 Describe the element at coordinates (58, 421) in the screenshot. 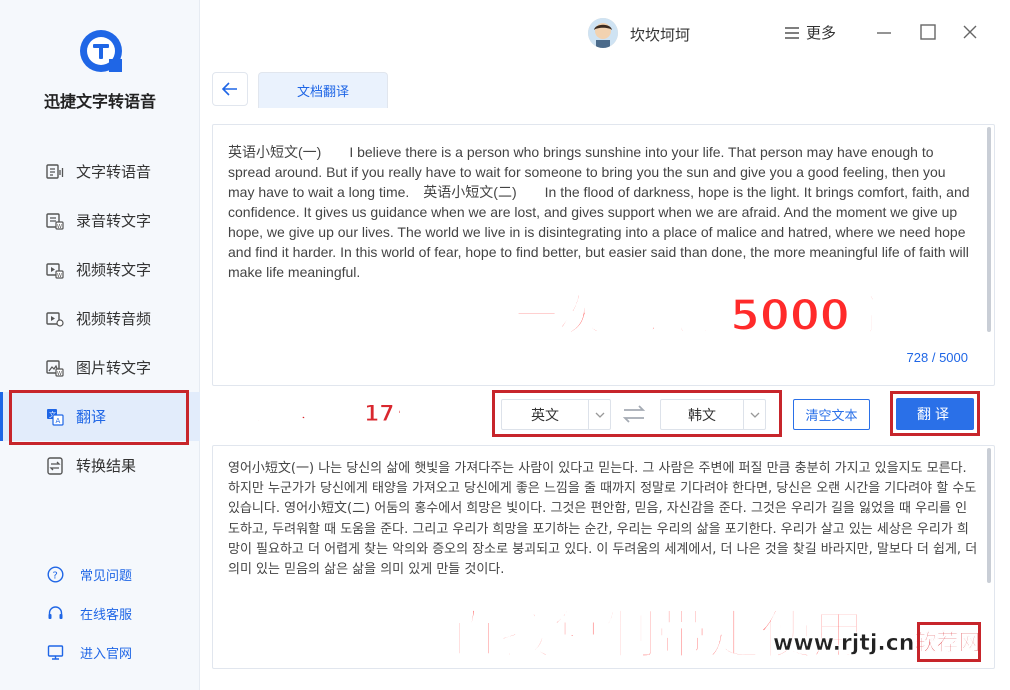

I see `svg-text: A` at that location.